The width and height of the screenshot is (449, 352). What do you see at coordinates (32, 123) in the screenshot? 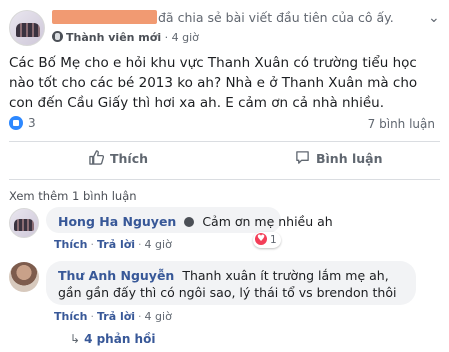
I see `like-count: 3` at bounding box center [32, 123].